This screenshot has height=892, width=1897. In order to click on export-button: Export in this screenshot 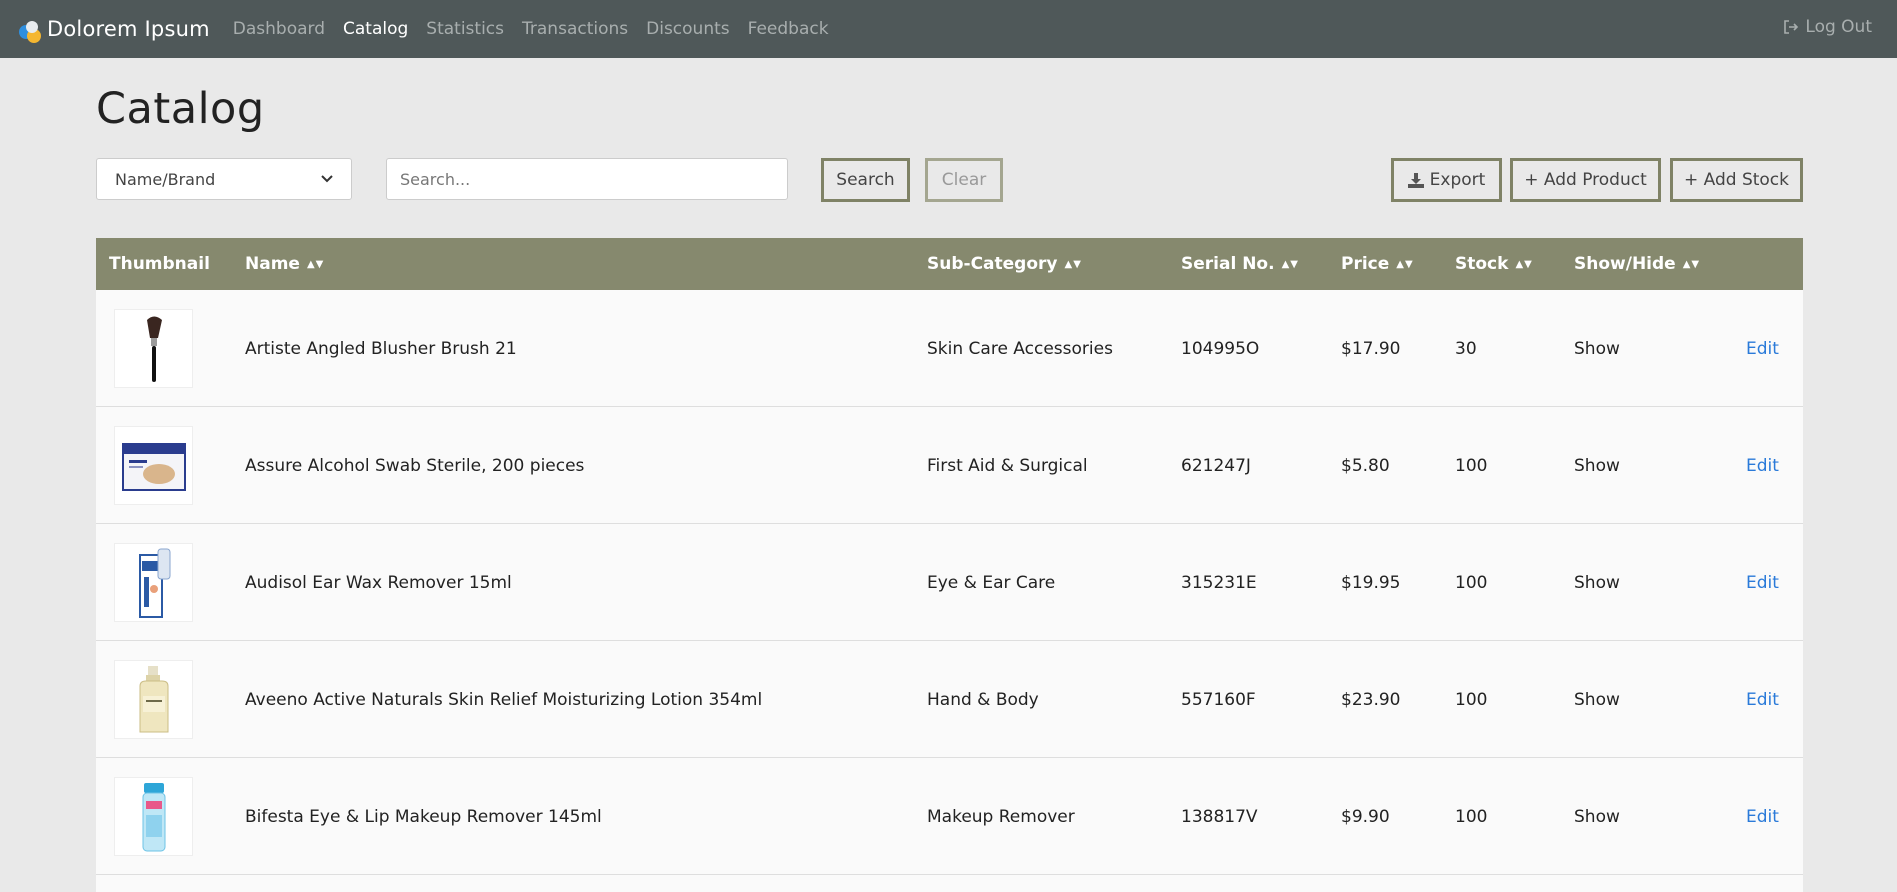, I will do `click(1446, 180)`.